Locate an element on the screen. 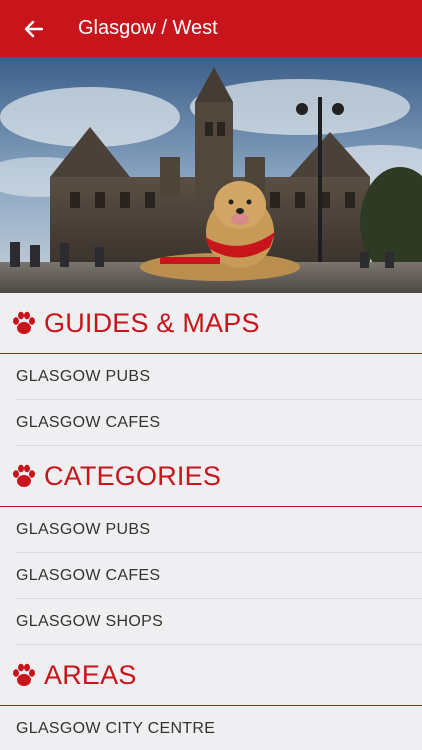  back-button is located at coordinates (33, 28).